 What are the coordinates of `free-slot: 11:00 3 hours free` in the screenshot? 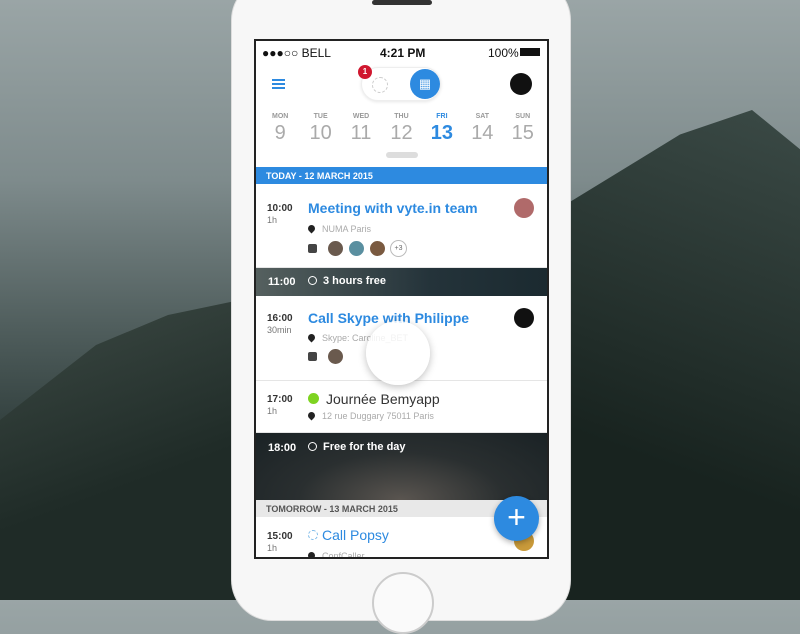 It's located at (401, 282).